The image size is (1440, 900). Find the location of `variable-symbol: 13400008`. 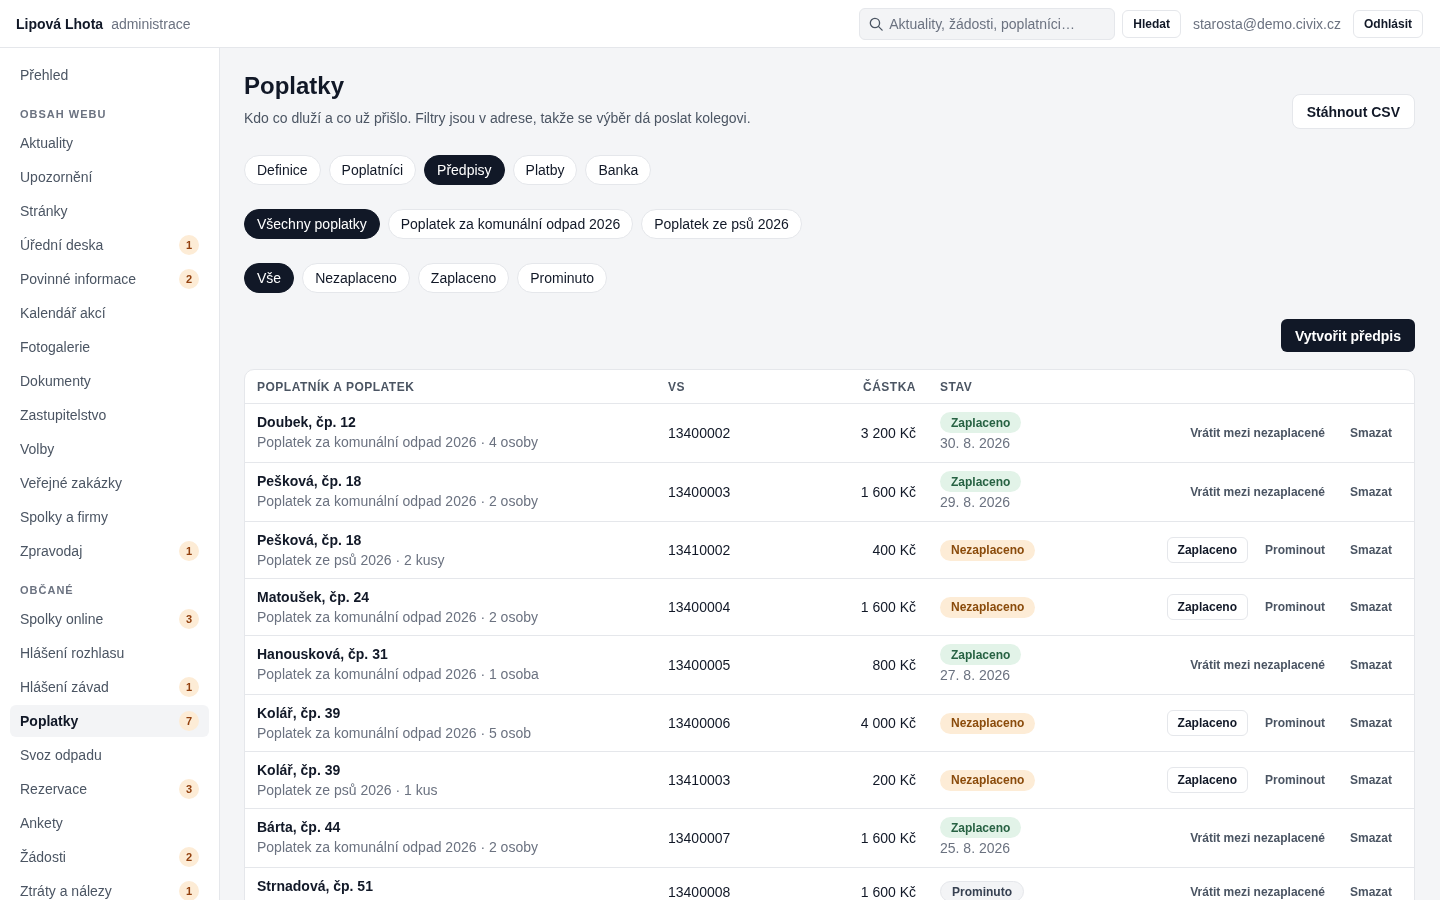

variable-symbol: 13400008 is located at coordinates (699, 891).